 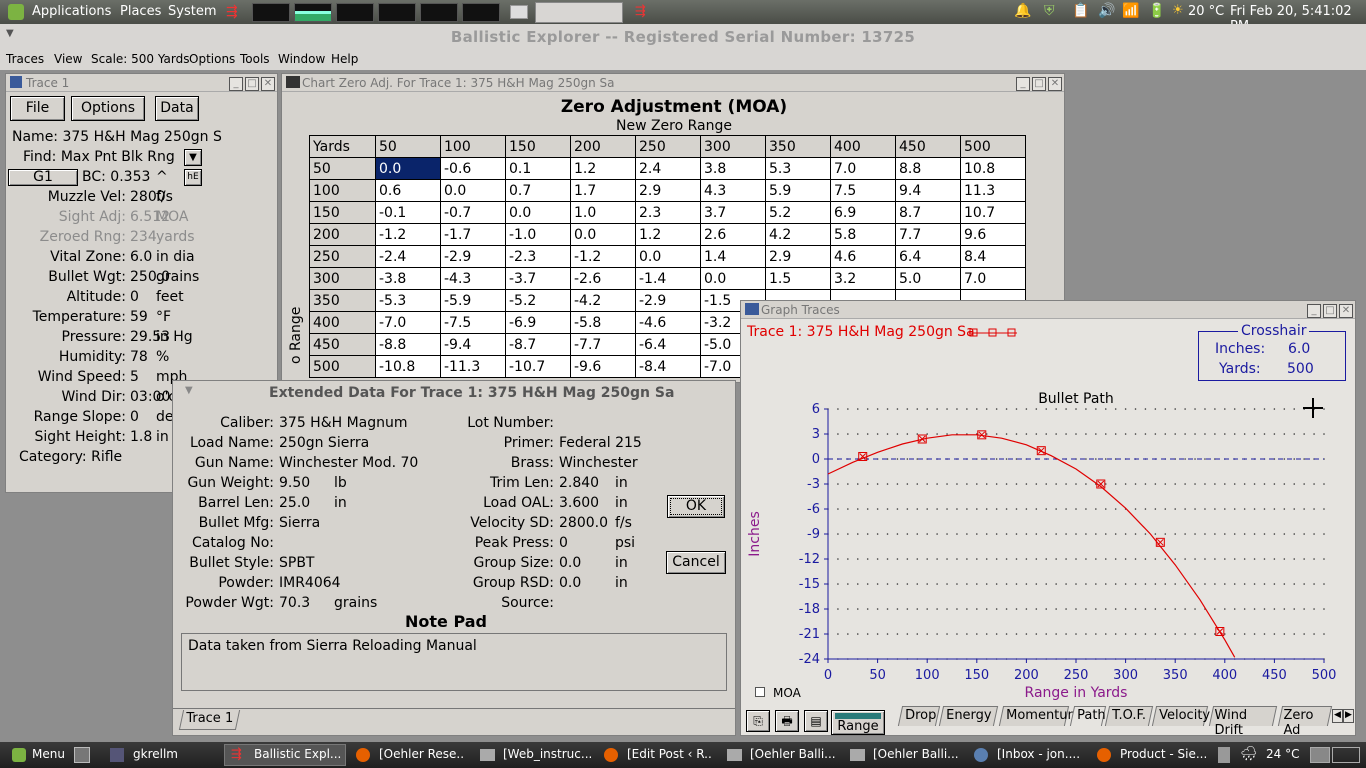 I want to click on menu-help: Help, so click(x=344, y=59).